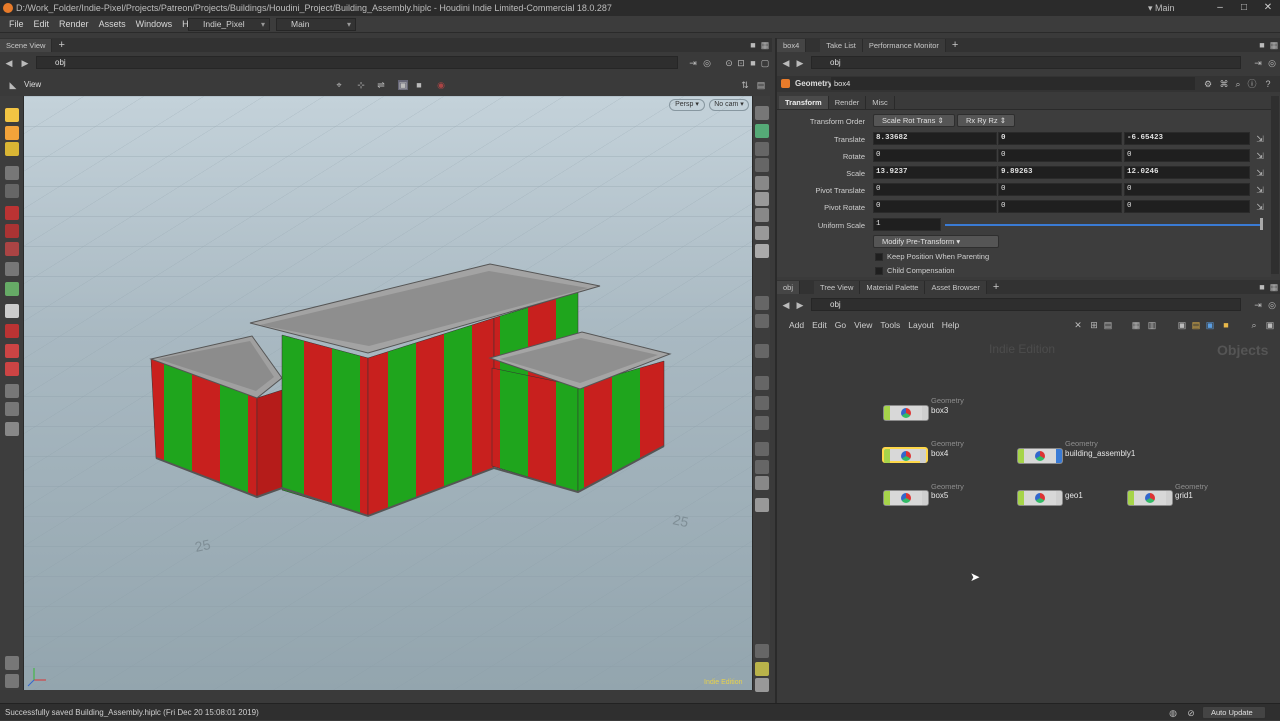  I want to click on cache-icon: ⊙, so click(729, 63).